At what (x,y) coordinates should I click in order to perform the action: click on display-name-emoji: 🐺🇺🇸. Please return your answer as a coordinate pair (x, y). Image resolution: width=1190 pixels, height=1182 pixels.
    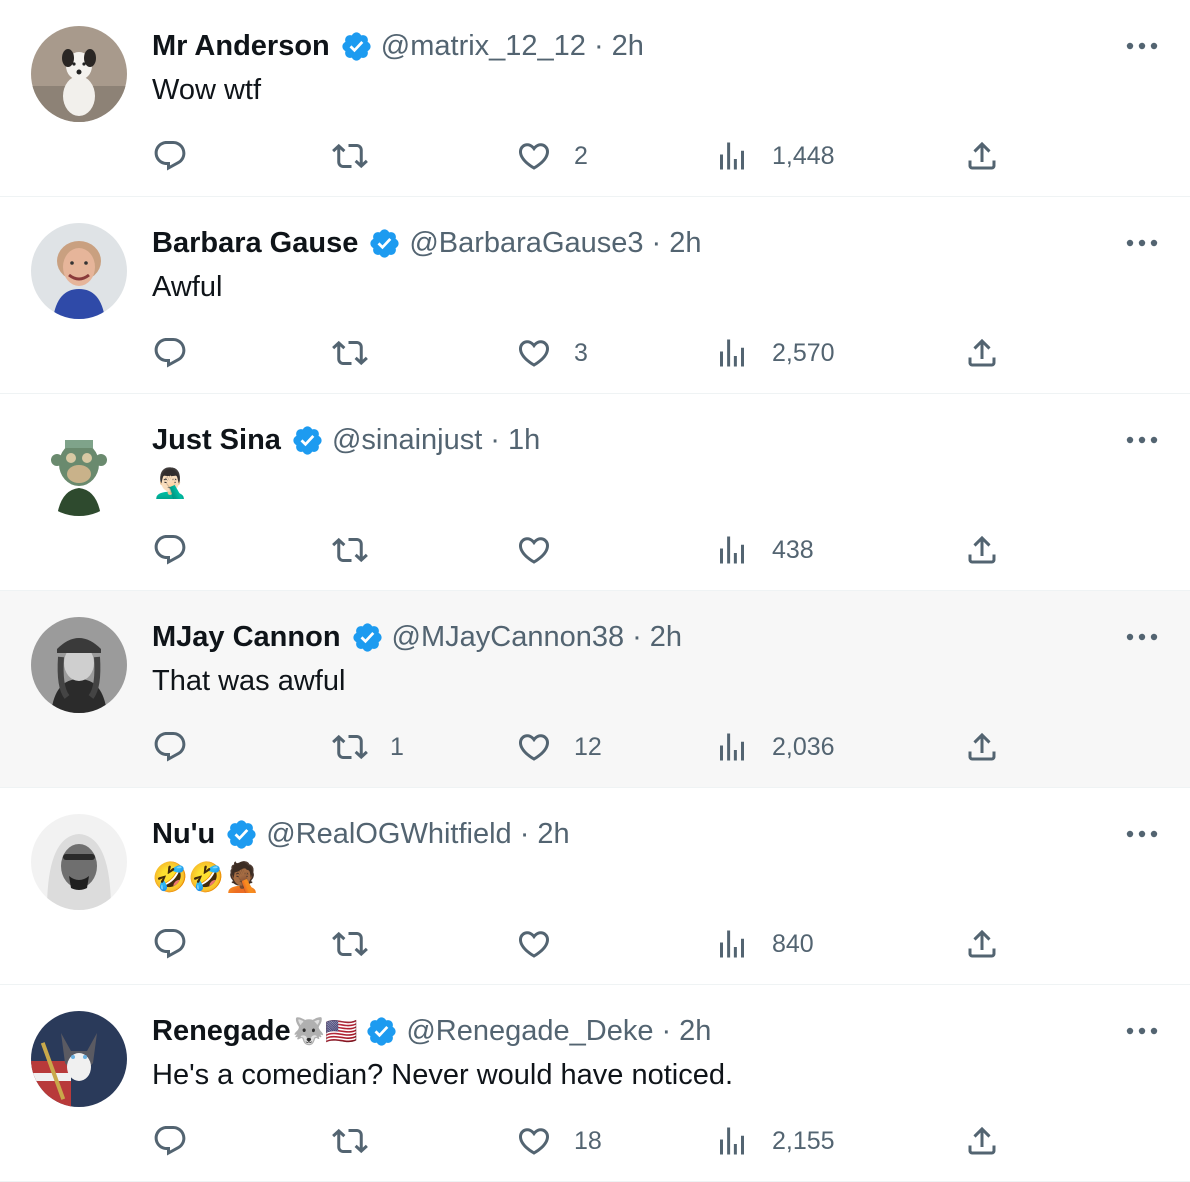
    Looking at the image, I should click on (325, 1031).